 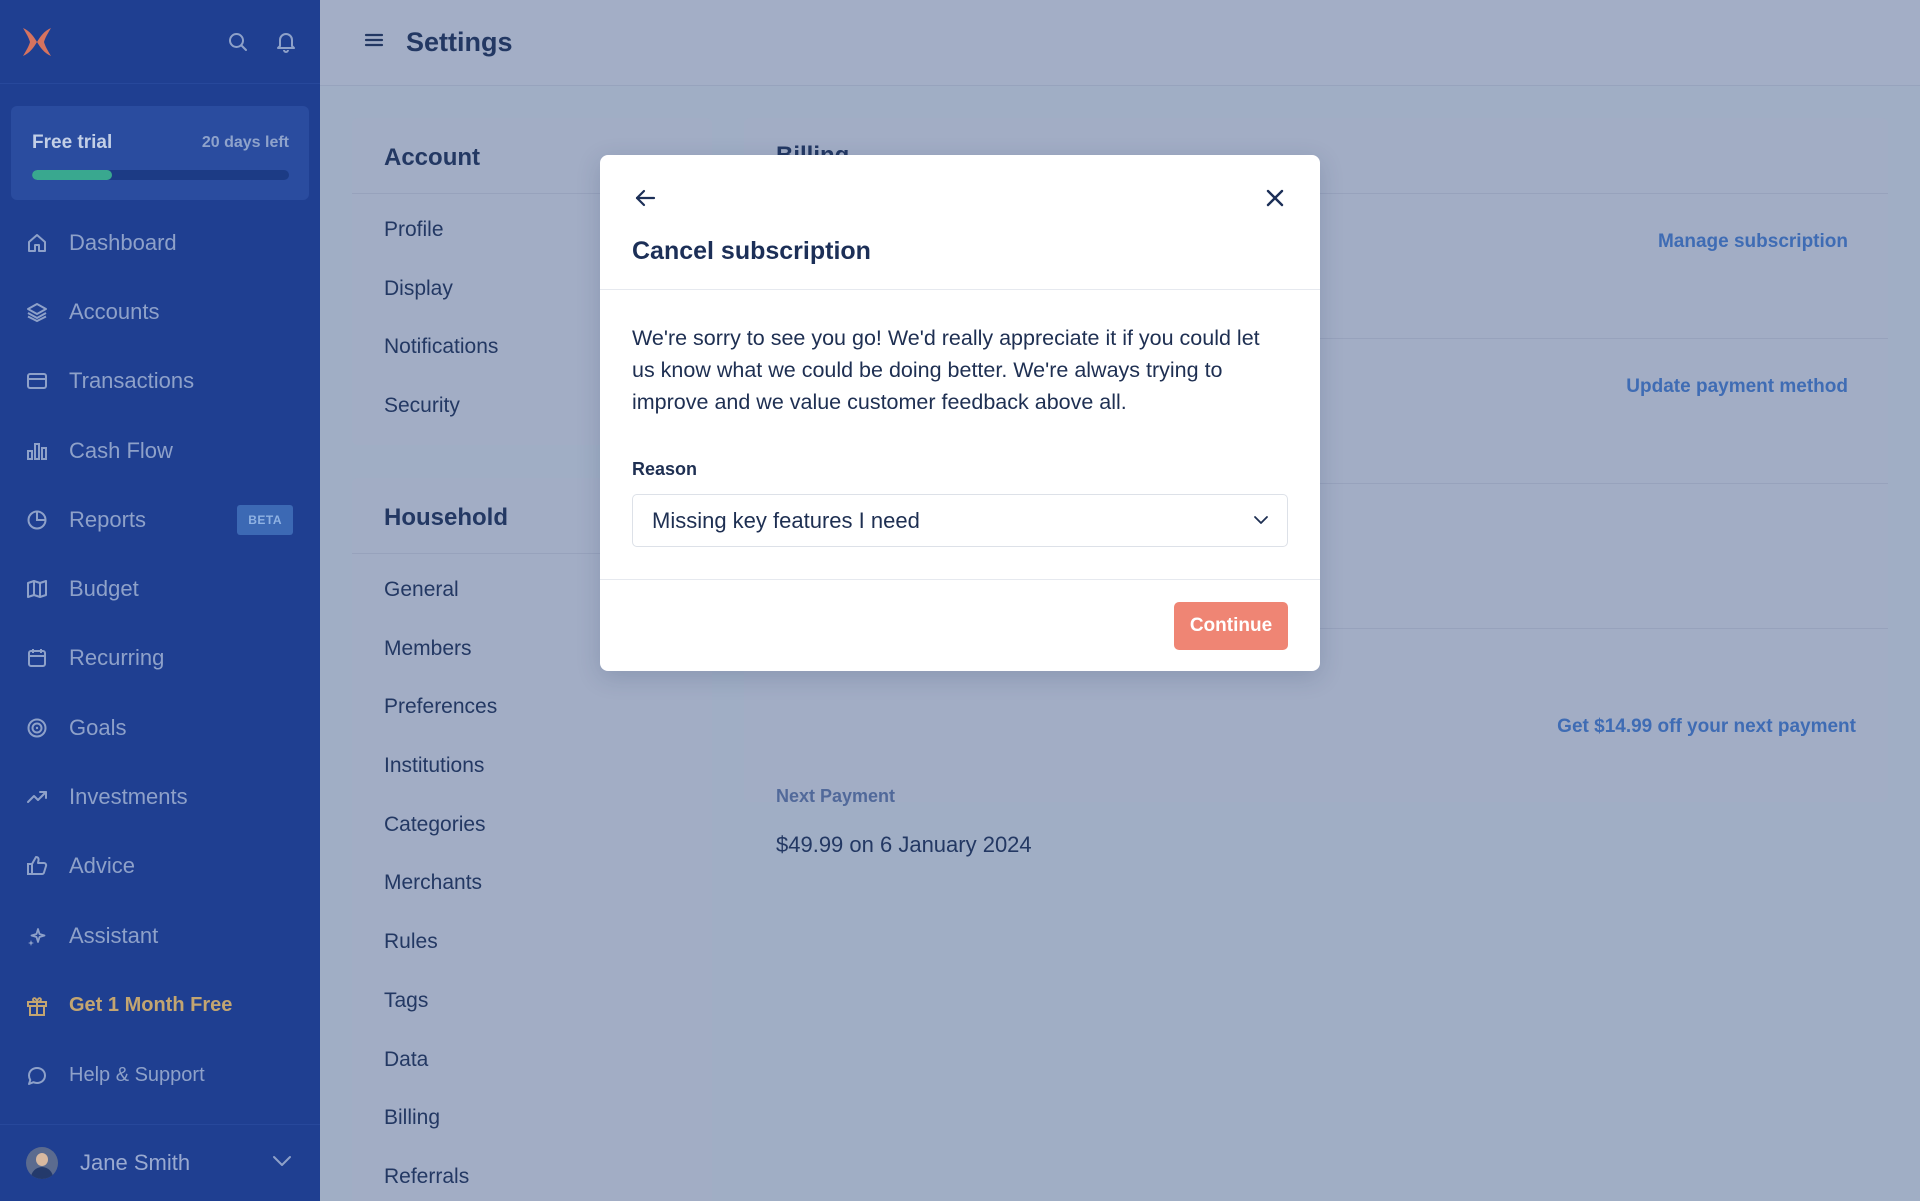 What do you see at coordinates (117, 658) in the screenshot?
I see `sidebar-item-label: Recurring` at bounding box center [117, 658].